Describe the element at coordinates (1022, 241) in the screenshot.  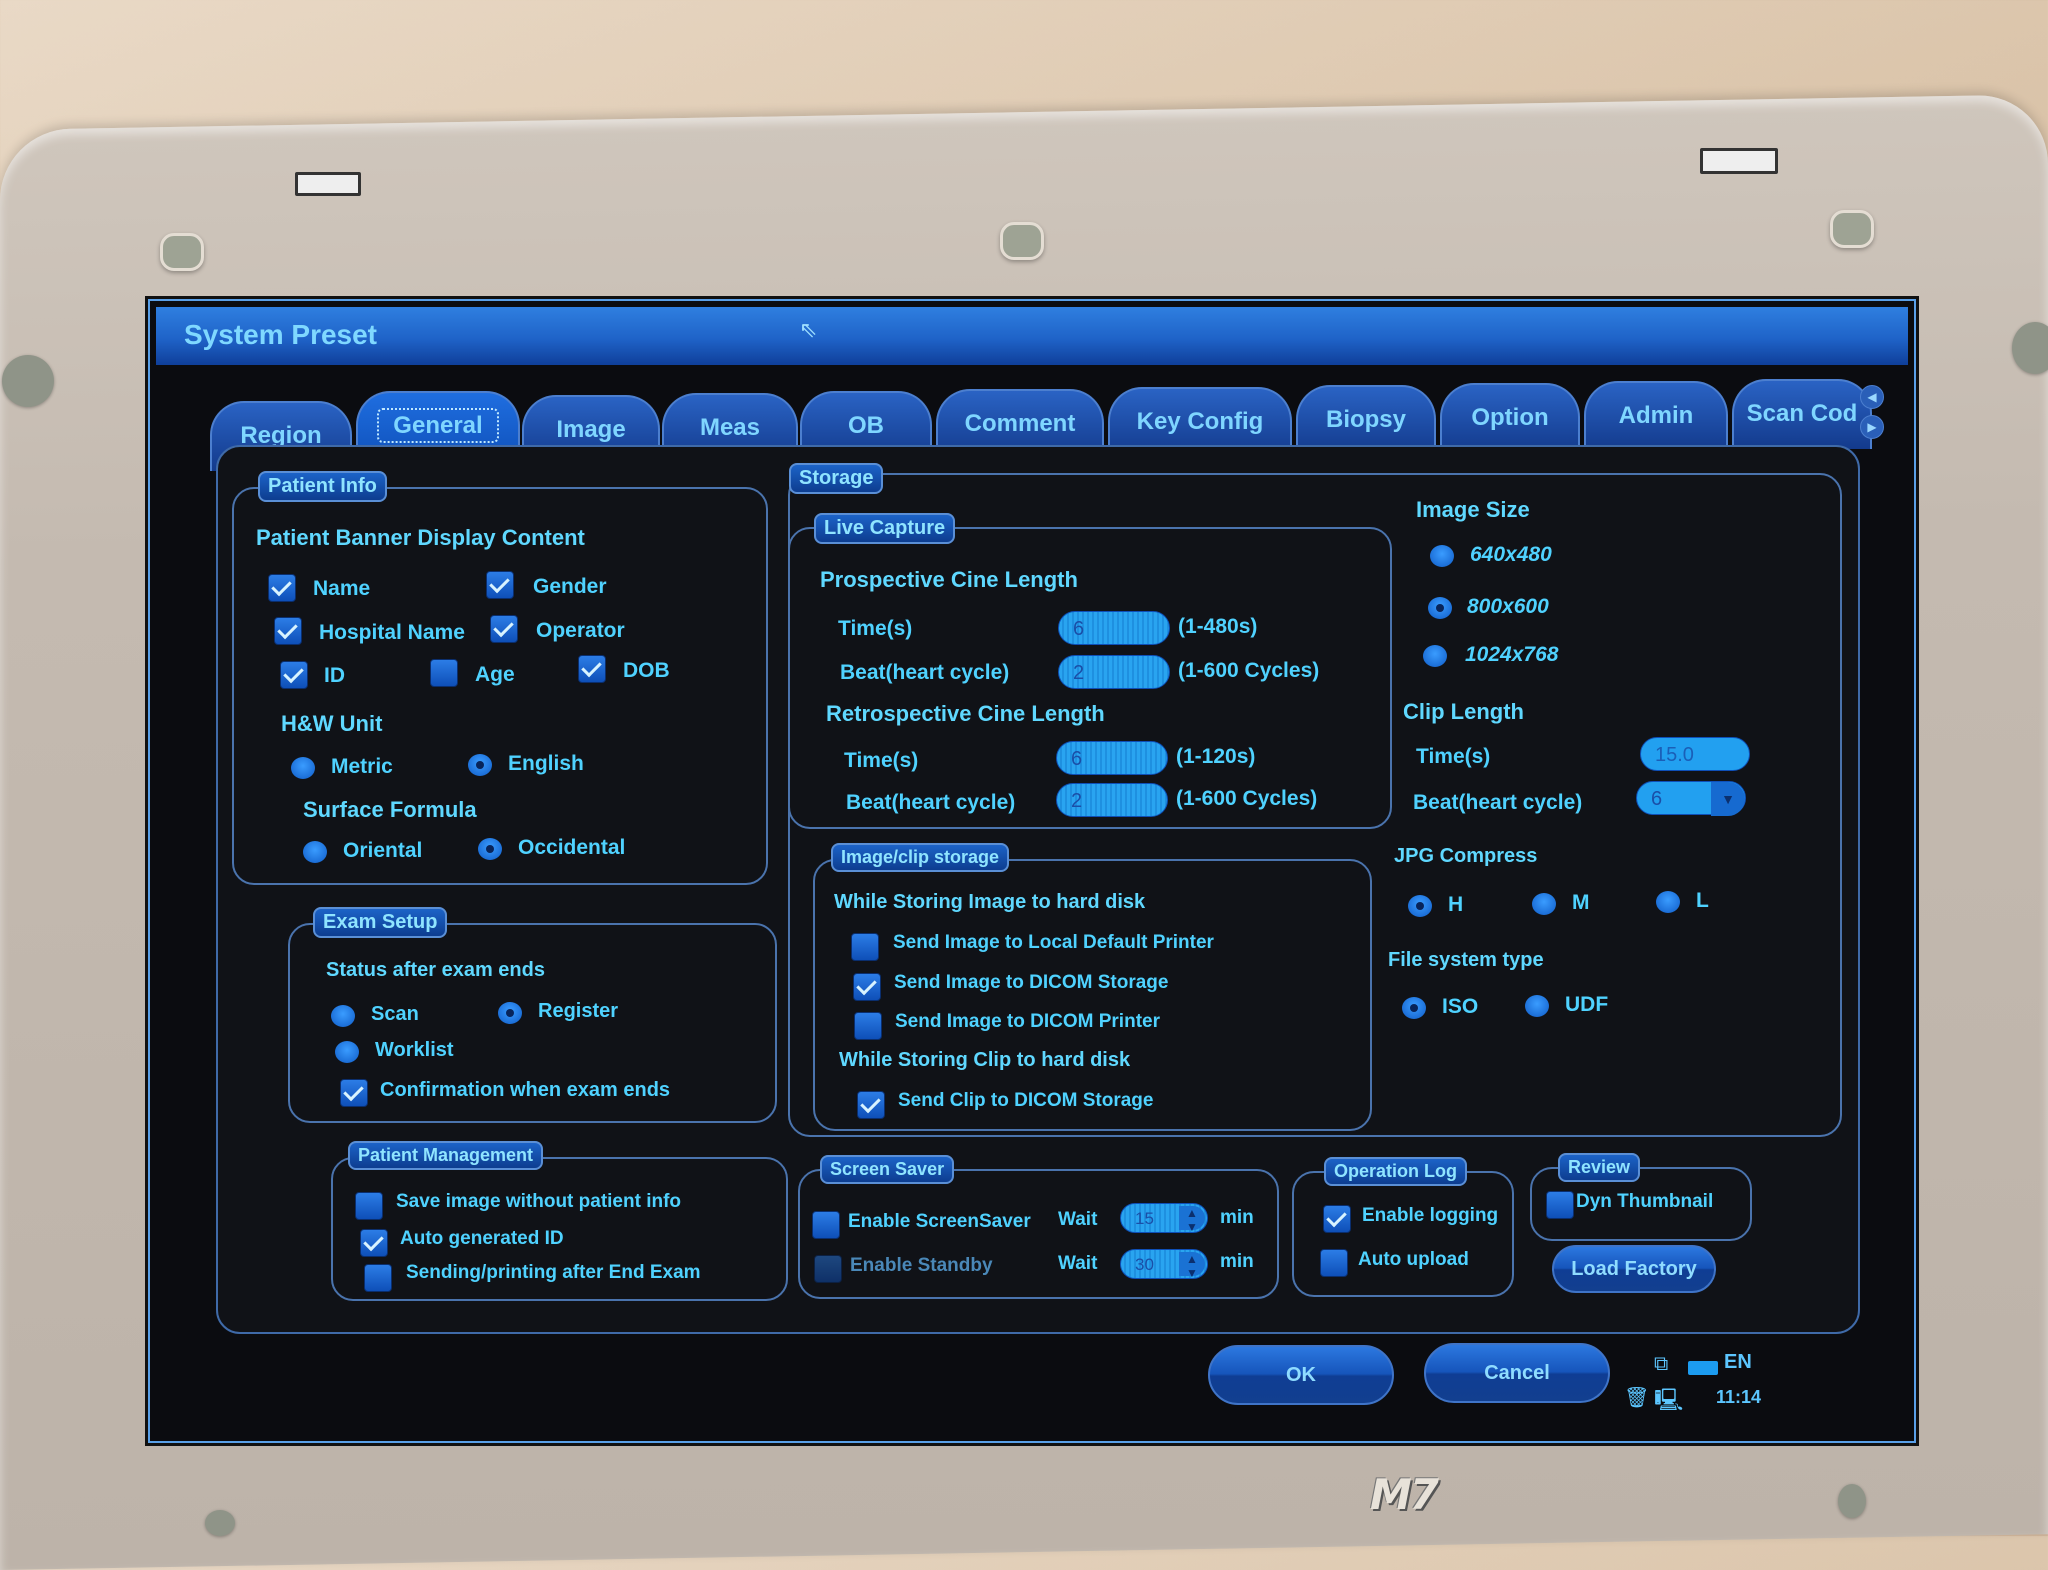
I see `hardware-button-top-center` at that location.